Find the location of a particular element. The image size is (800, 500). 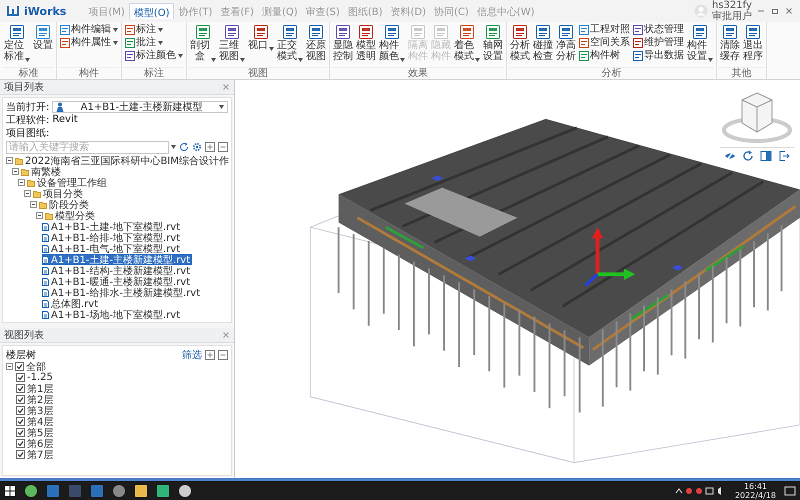

ribbon-button: 构件颜色 is located at coordinates (392, 43).